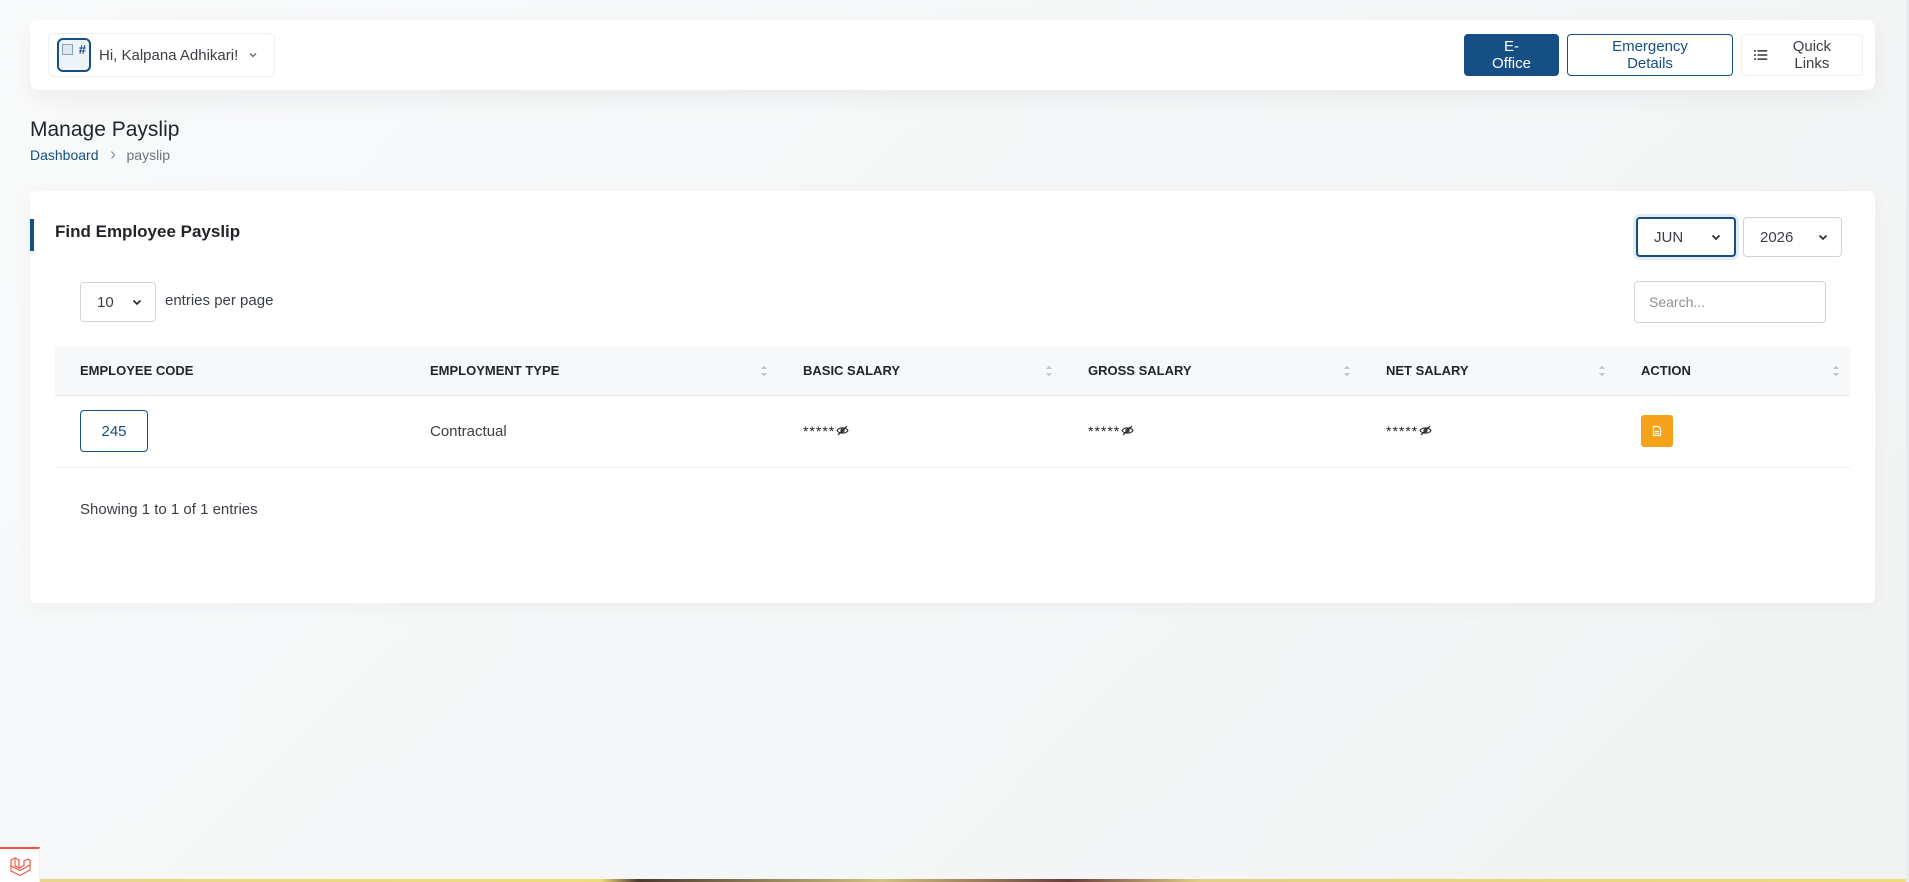 This screenshot has width=1909, height=882. I want to click on laravel-icon, so click(20, 866).